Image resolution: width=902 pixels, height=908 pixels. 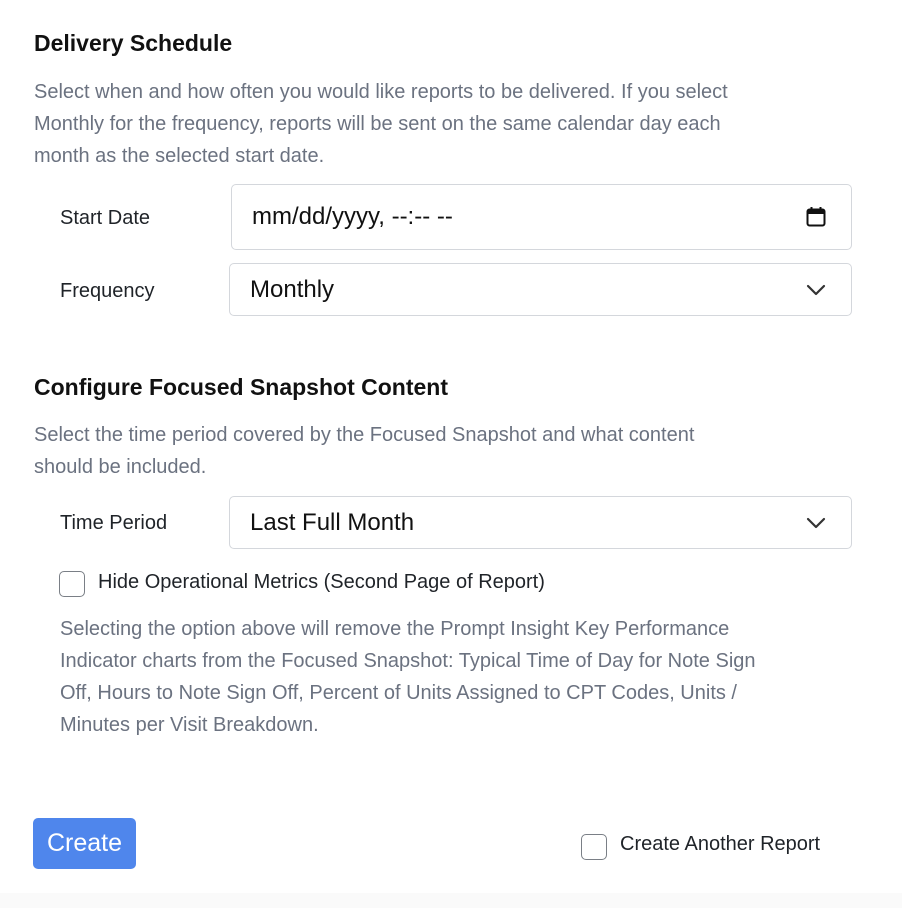 What do you see at coordinates (540, 289) in the screenshot?
I see `frequency-select: Monthly` at bounding box center [540, 289].